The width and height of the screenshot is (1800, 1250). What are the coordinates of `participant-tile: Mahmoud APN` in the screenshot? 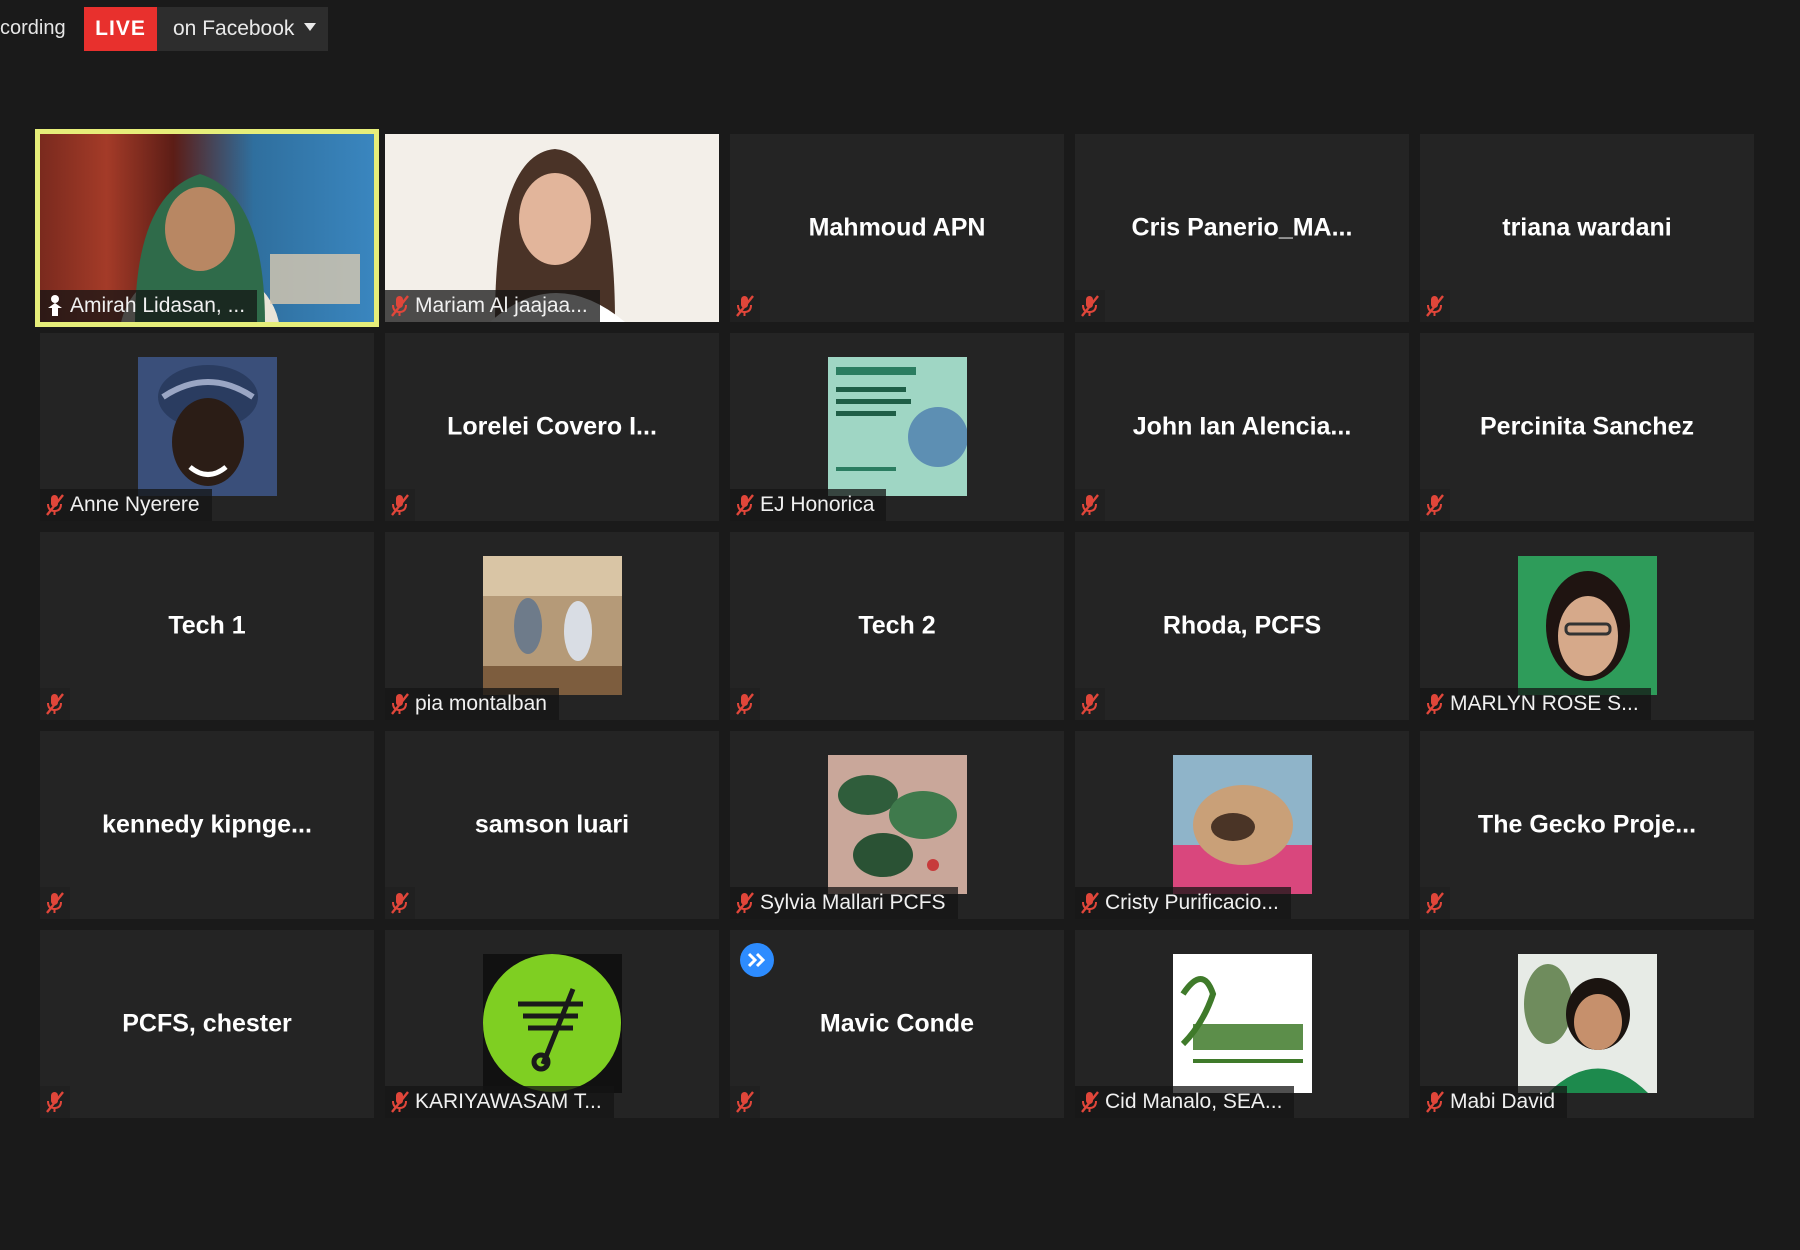 It's located at (897, 228).